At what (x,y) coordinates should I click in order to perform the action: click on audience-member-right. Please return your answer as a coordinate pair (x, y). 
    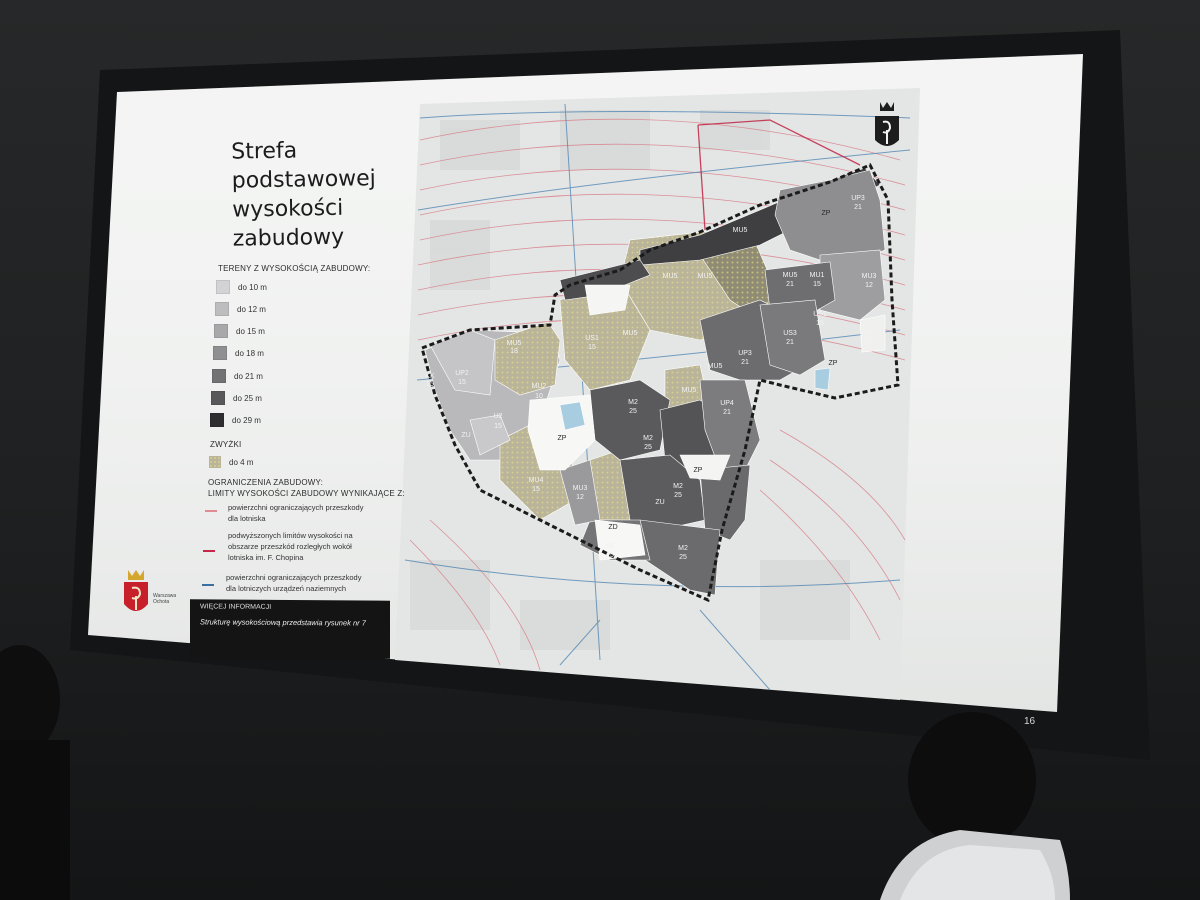
    Looking at the image, I should click on (975, 806).